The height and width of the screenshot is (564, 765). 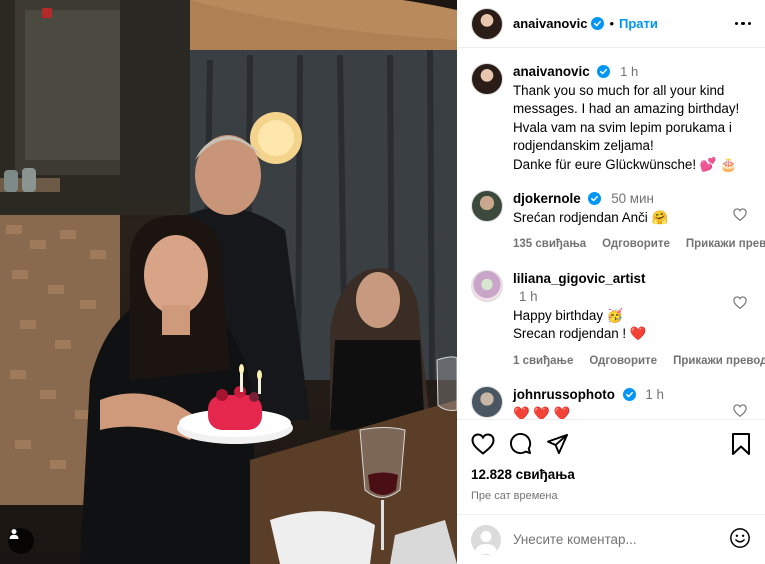 I want to click on share-icon, so click(x=557, y=443).